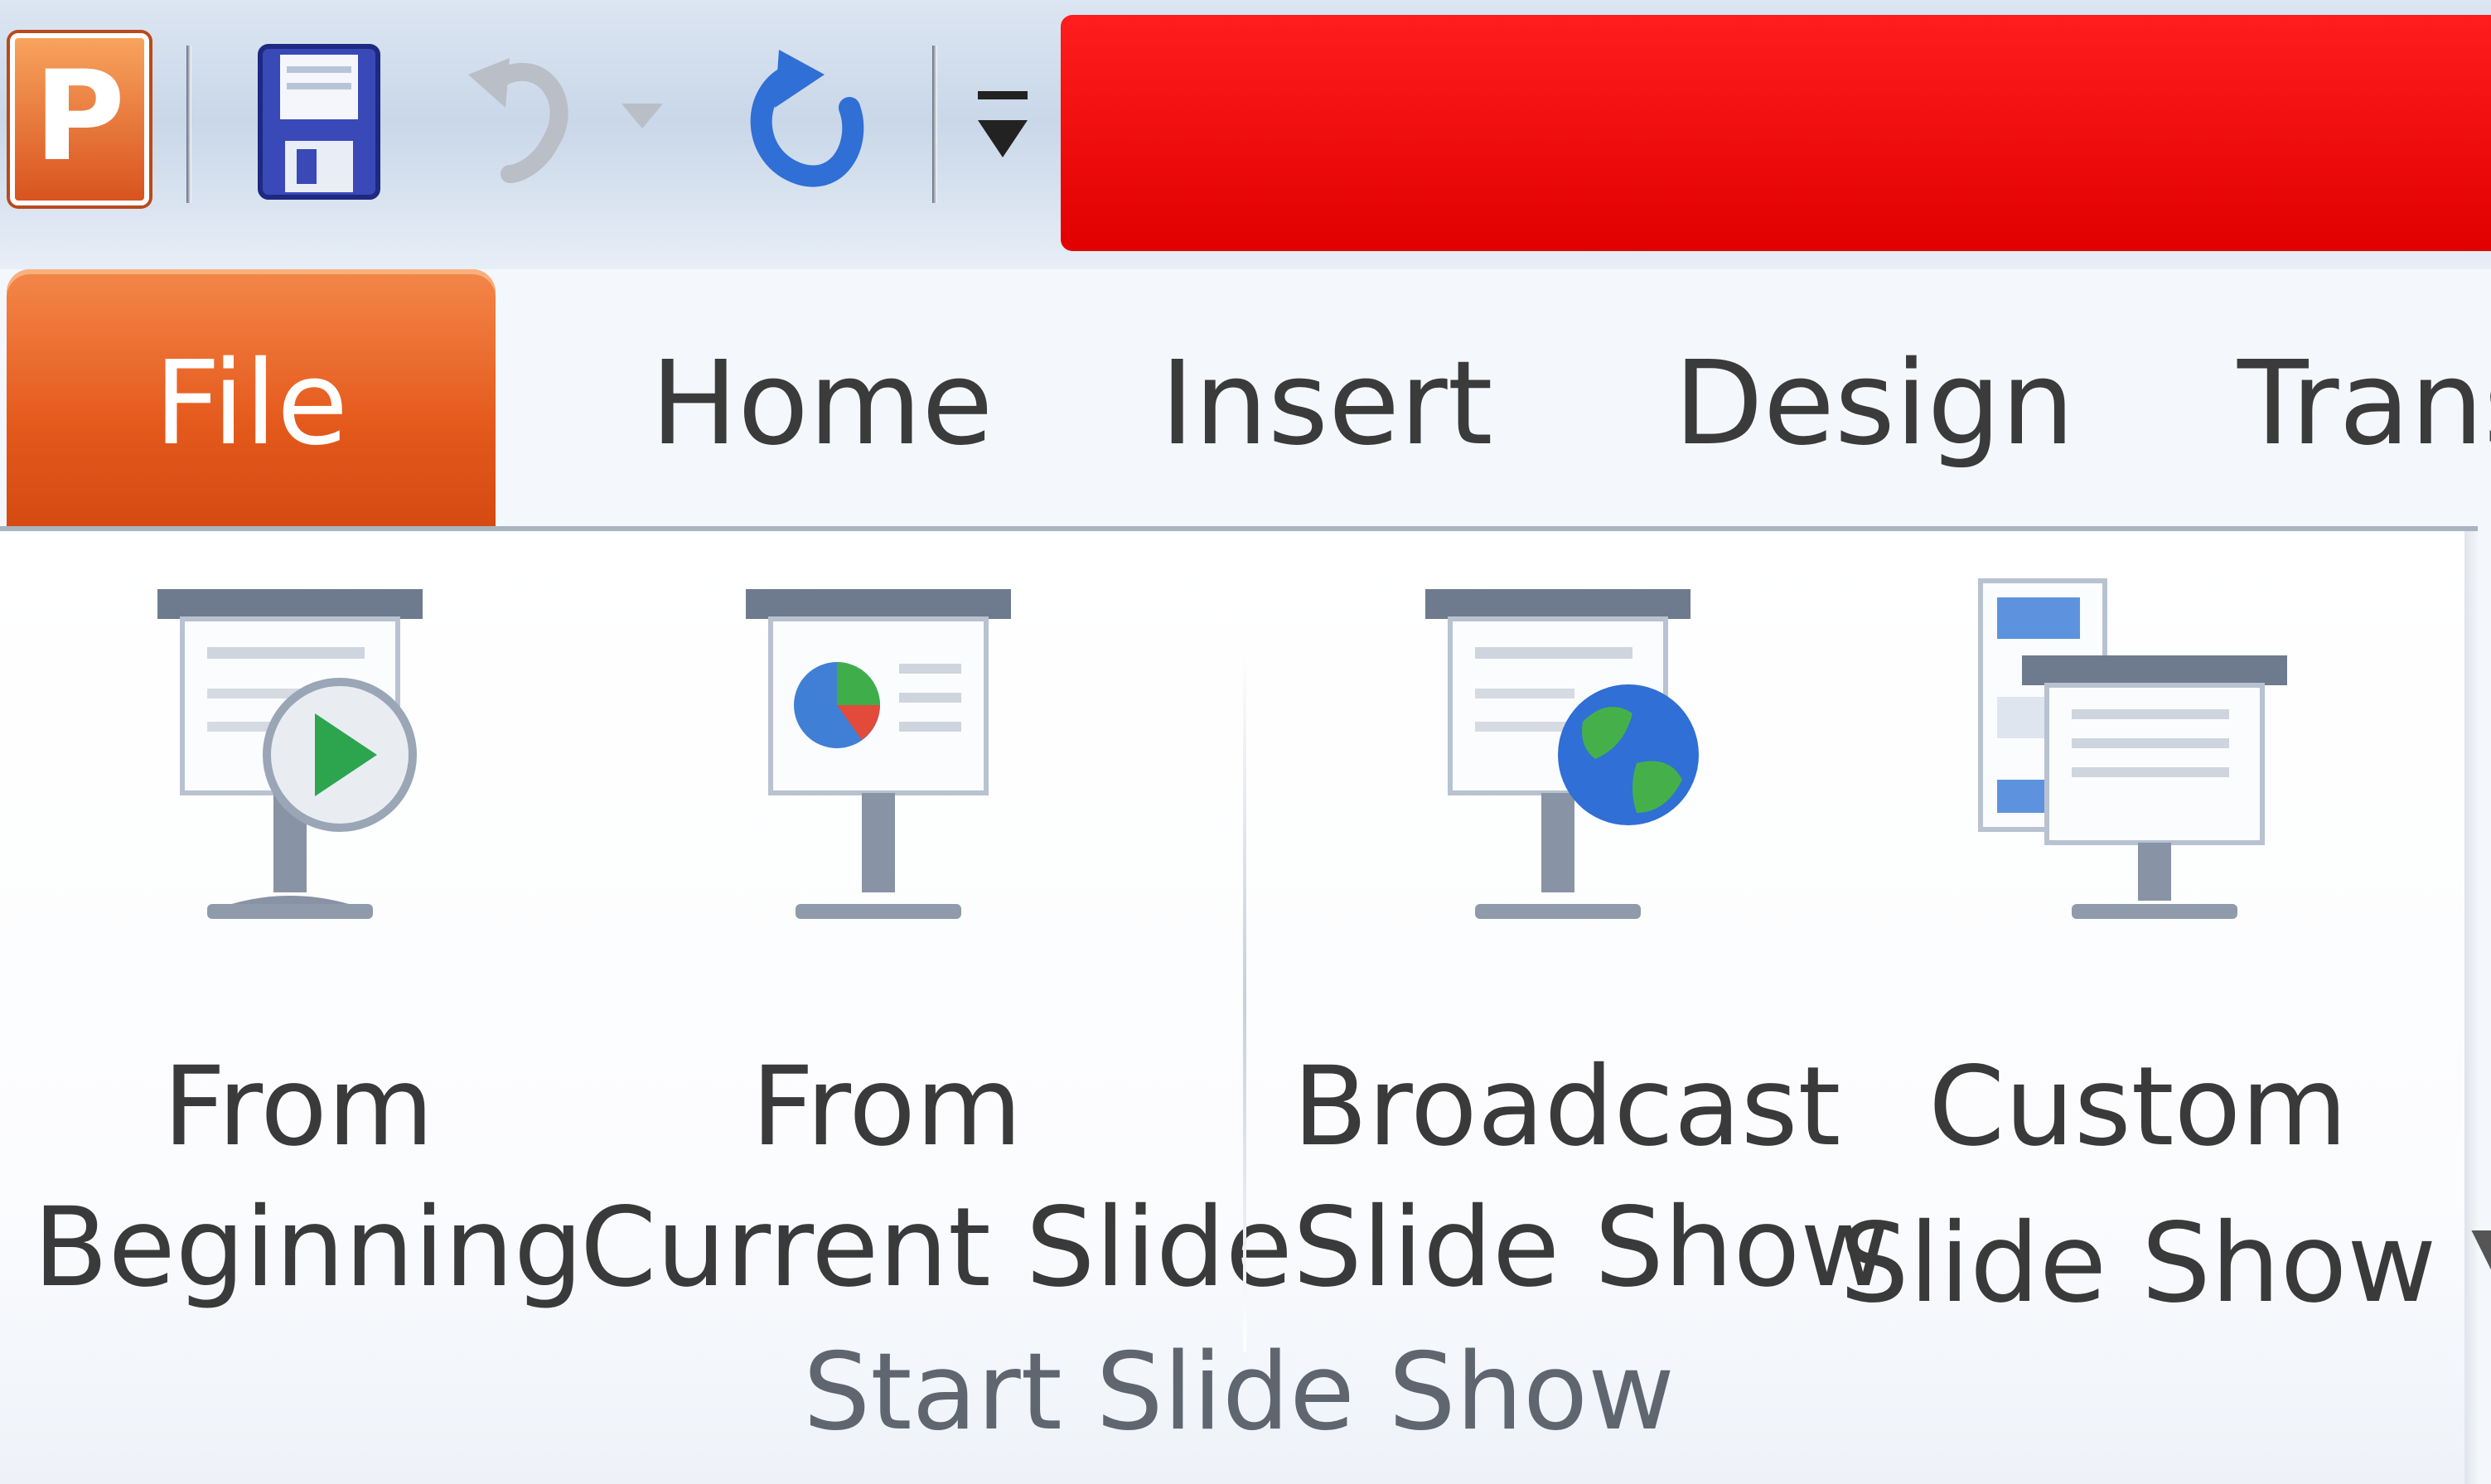 The height and width of the screenshot is (1484, 2491). I want to click on pie-screen-icon, so click(879, 754).